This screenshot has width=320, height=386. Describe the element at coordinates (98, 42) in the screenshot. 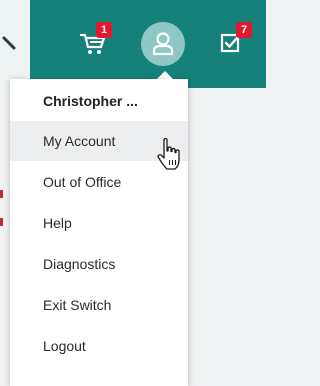

I see `cart-button: 1` at that location.